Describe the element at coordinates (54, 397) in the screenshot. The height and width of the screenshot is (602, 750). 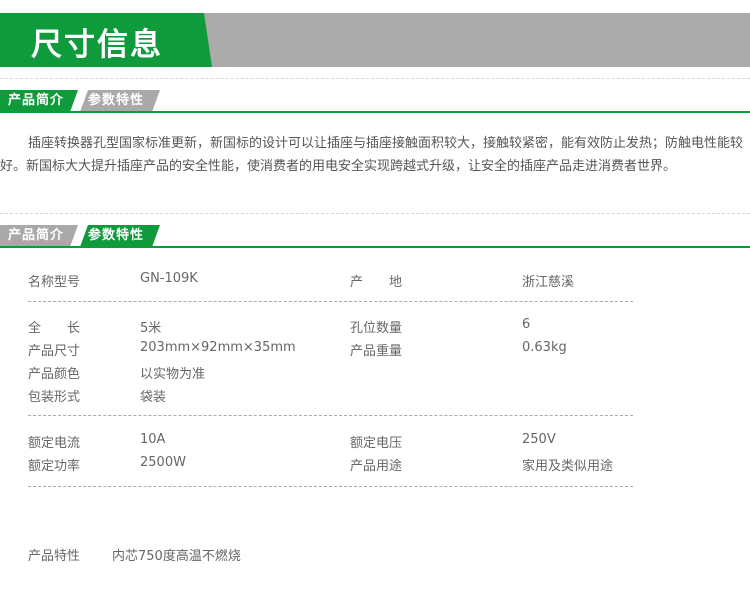
I see `spec-label: 包装形式` at that location.